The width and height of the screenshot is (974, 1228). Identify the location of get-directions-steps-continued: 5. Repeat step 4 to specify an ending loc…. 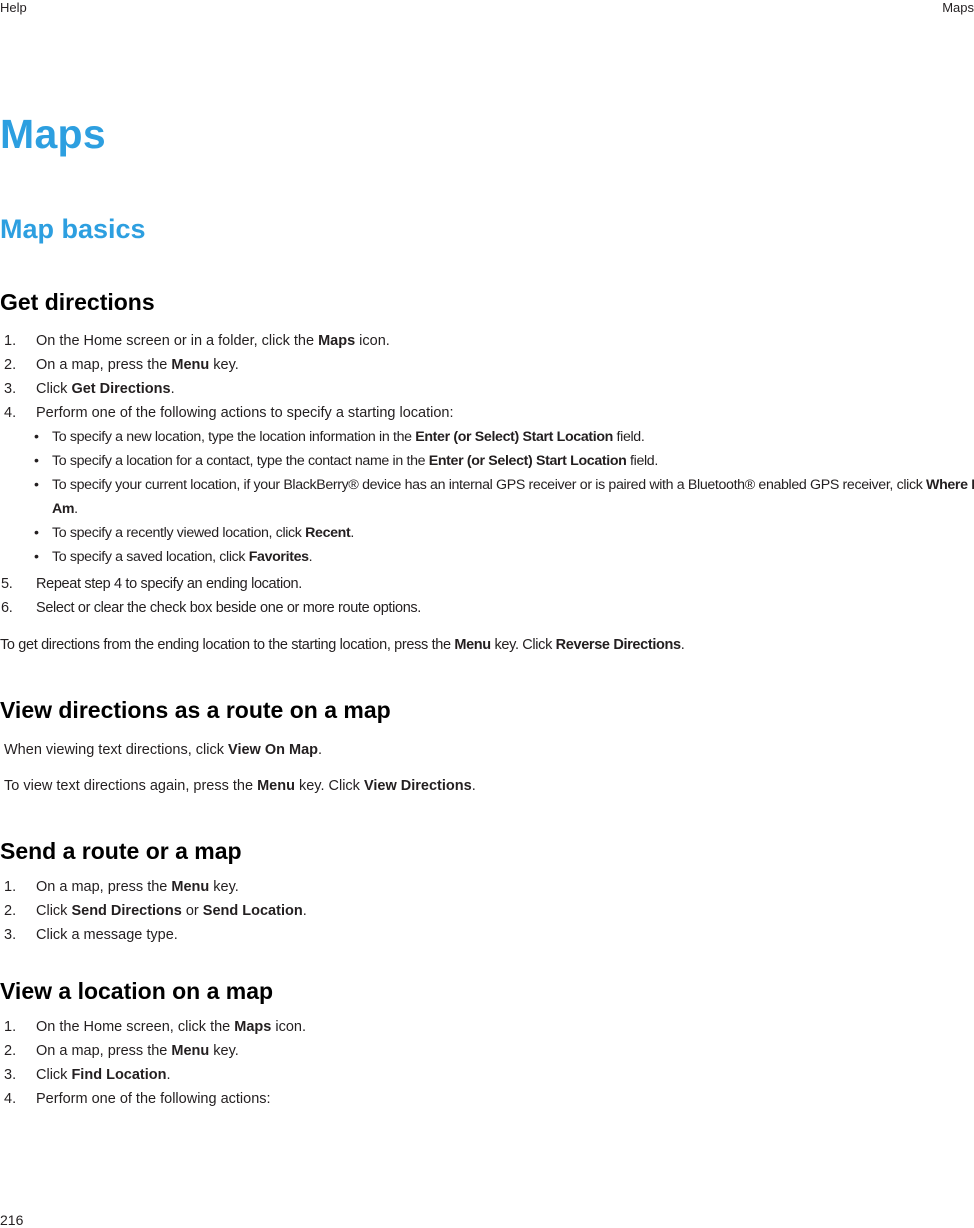
(210, 596).